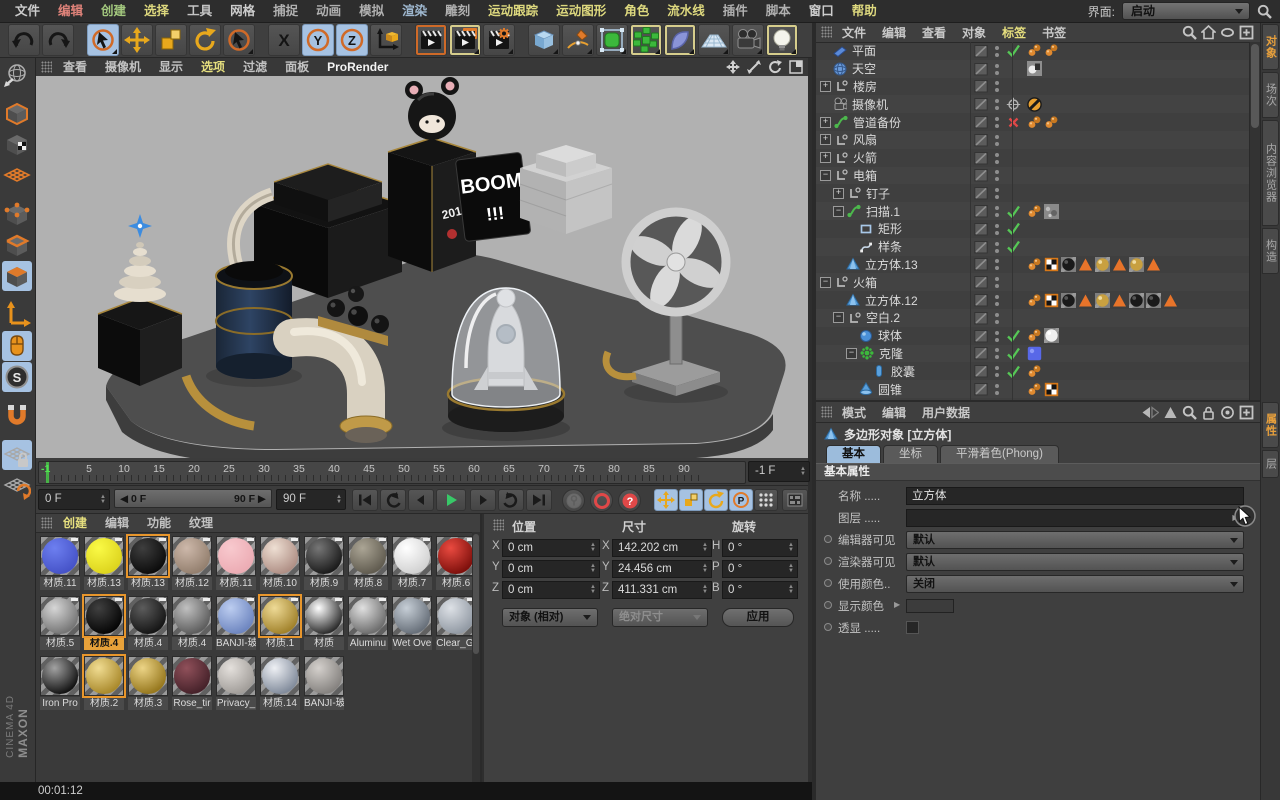 The image size is (1280, 800). I want to click on interface-dropdown: 启动, so click(1186, 11).